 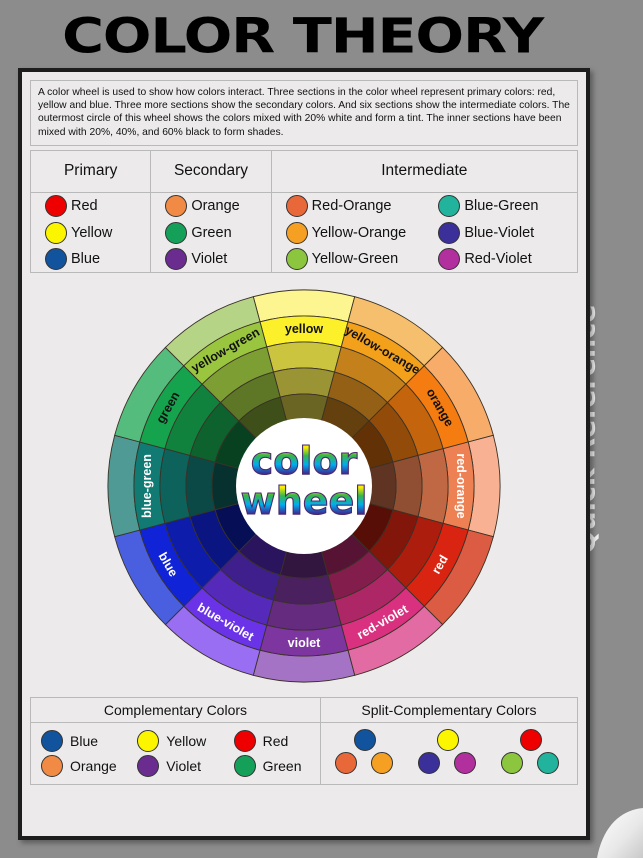 I want to click on list-item: Blue-Violet, so click(x=500, y=232).